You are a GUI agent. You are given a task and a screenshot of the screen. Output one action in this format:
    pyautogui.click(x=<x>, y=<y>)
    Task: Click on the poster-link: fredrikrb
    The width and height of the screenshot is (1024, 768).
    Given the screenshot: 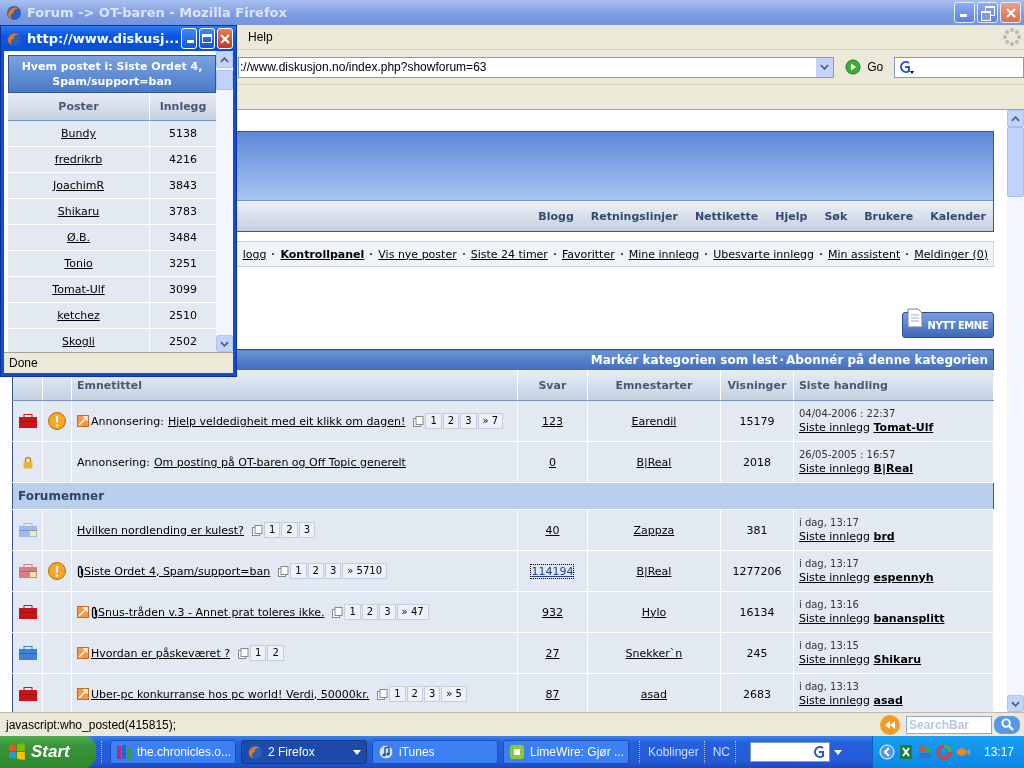 What is the action you would take?
    pyautogui.click(x=78, y=159)
    